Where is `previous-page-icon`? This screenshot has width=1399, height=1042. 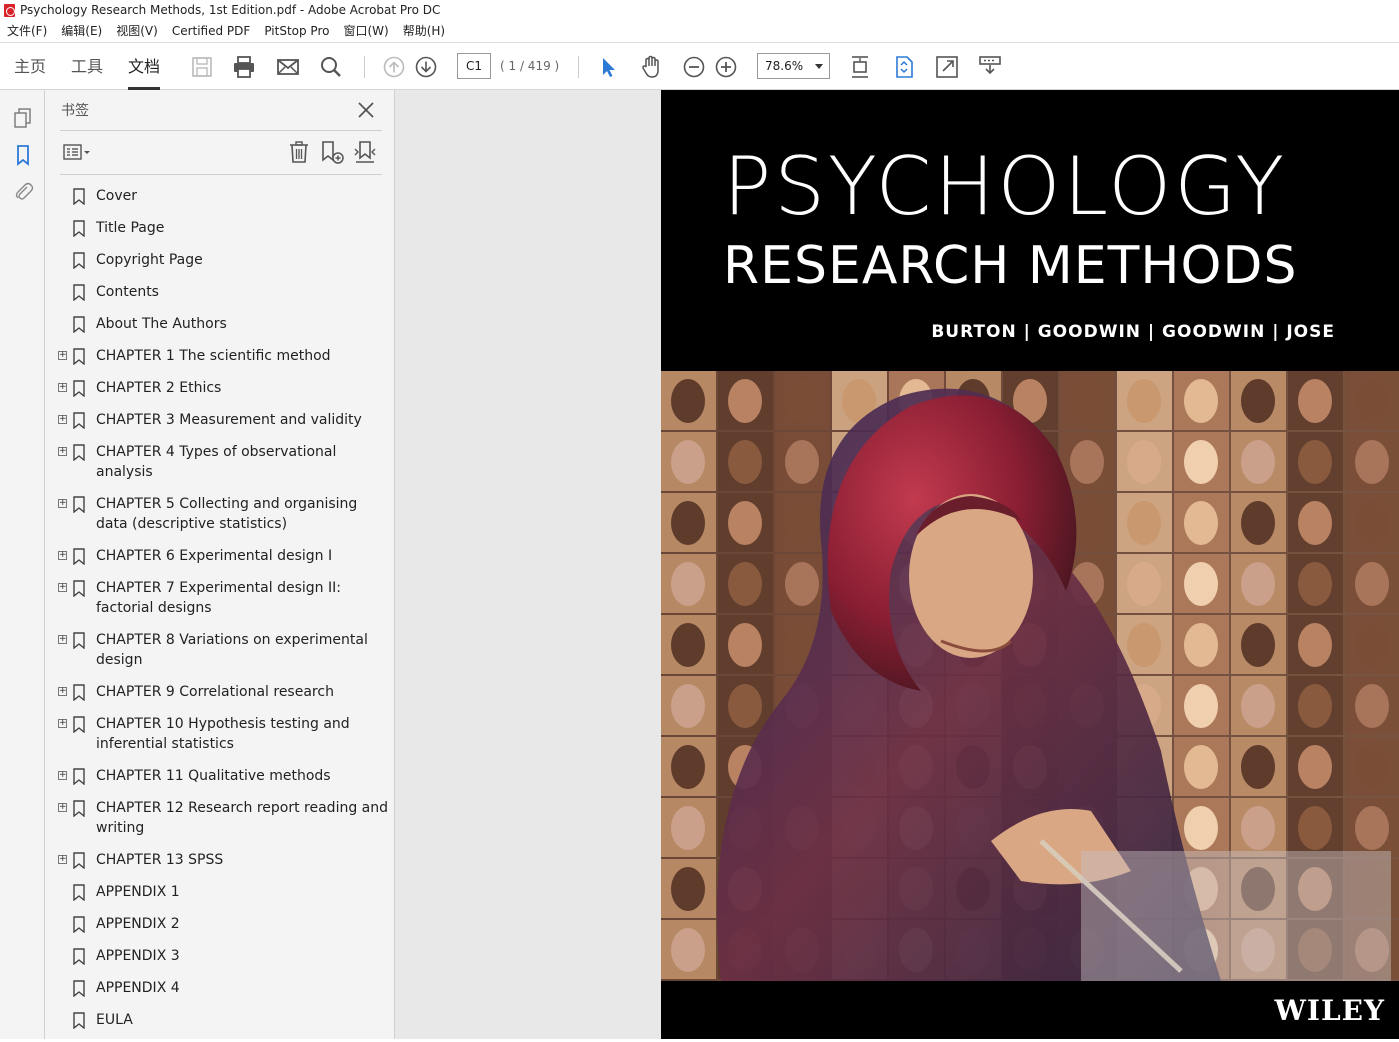
previous-page-icon is located at coordinates (394, 67).